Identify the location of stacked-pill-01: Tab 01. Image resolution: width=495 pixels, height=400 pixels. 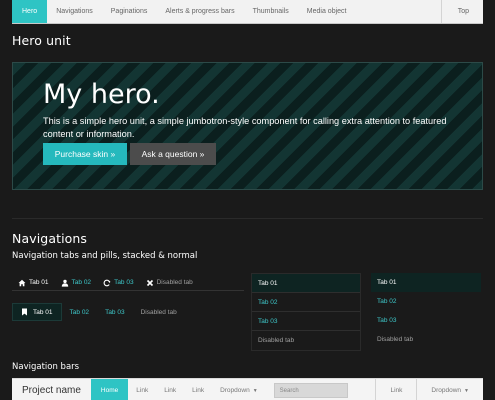
(426, 282).